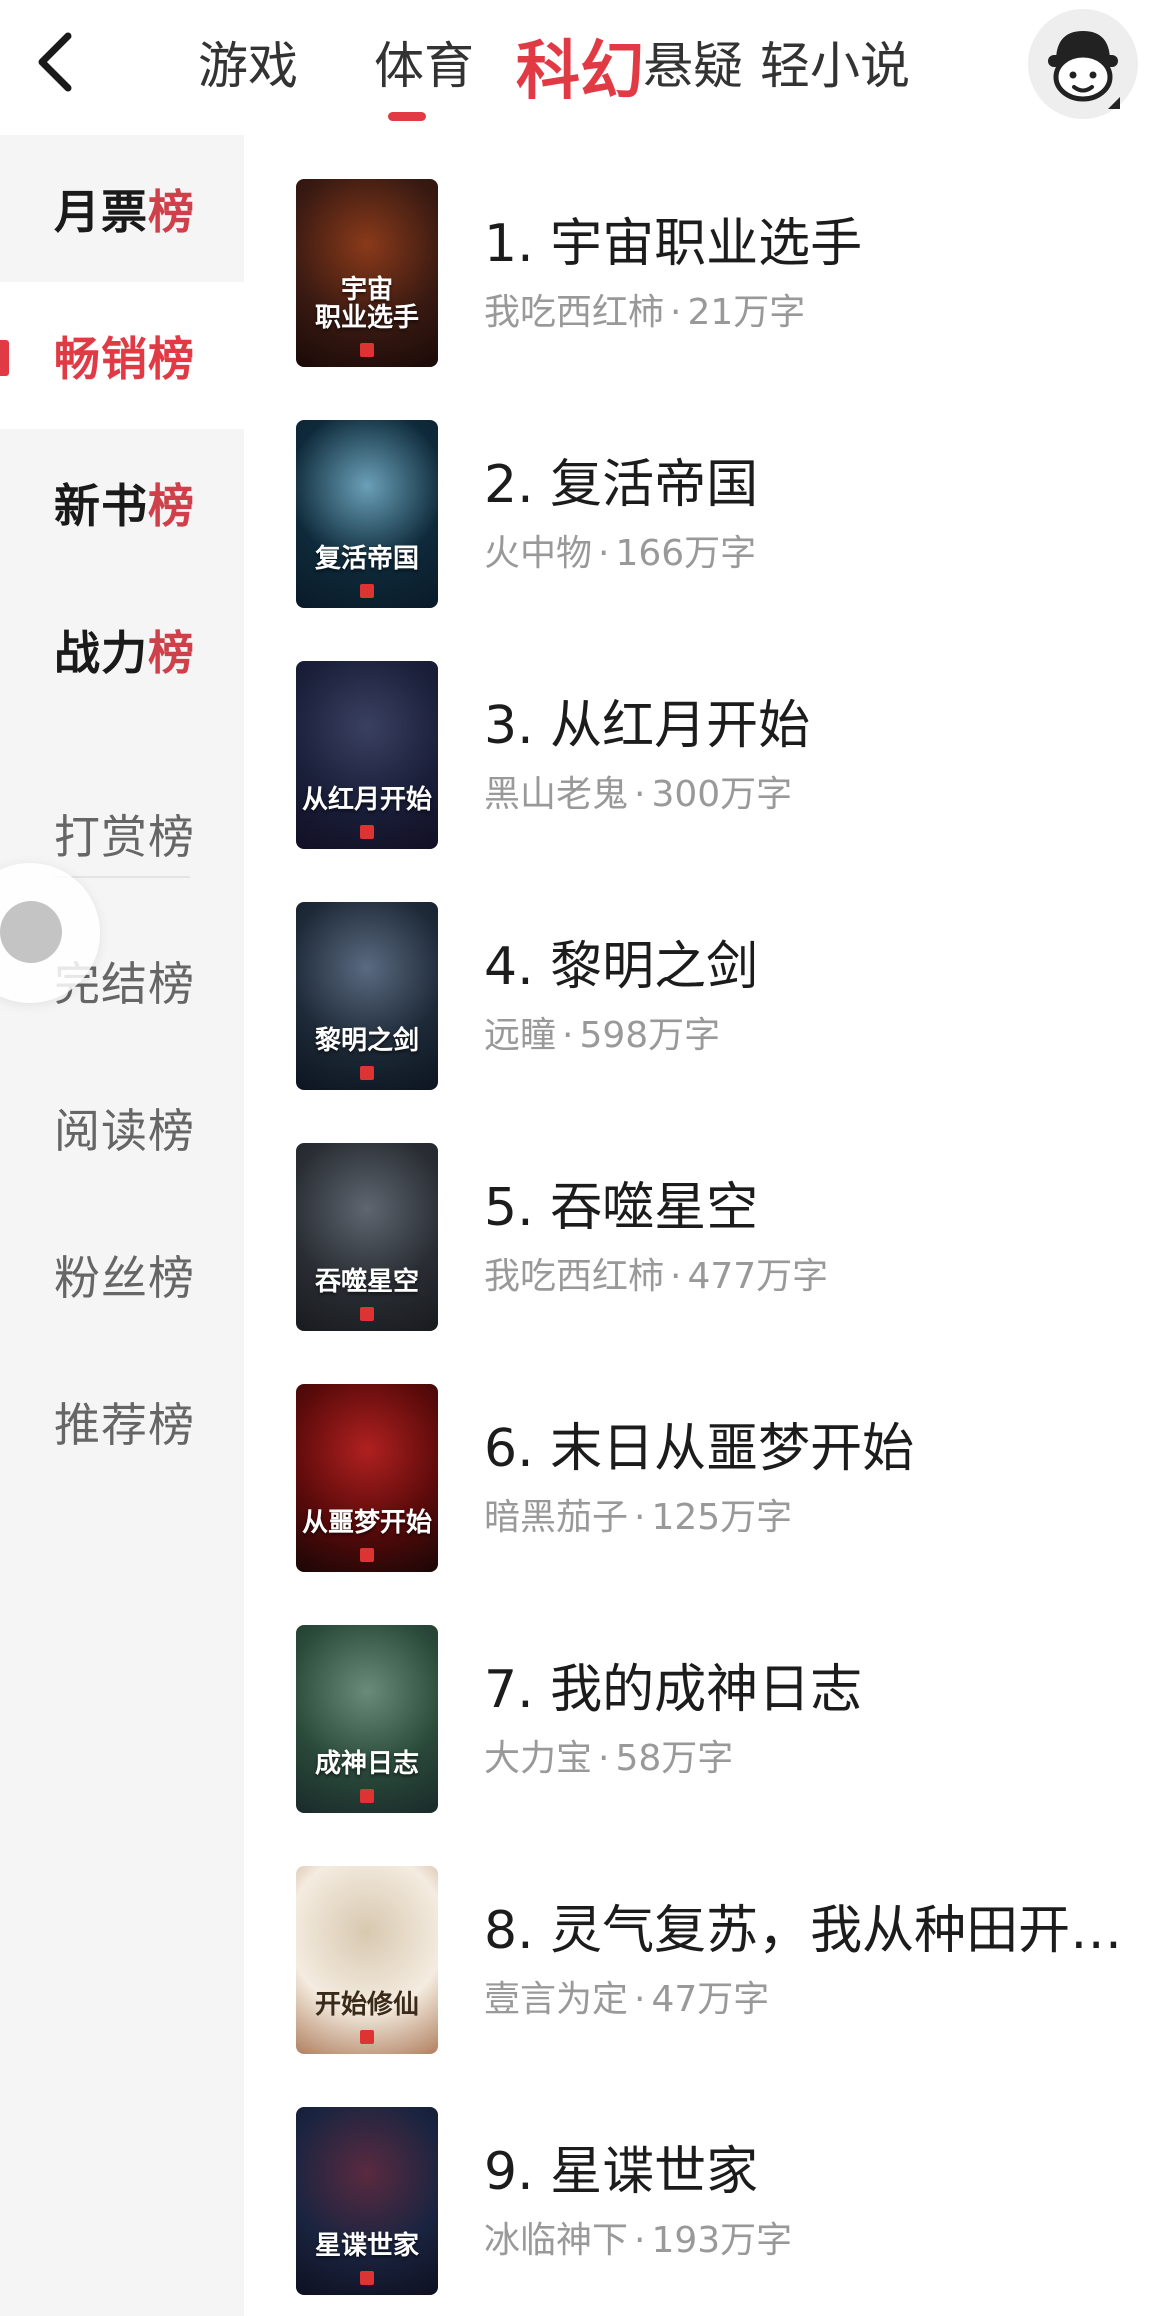  I want to click on book-meta: 我吃西红柿 · 477万字, so click(656, 1273).